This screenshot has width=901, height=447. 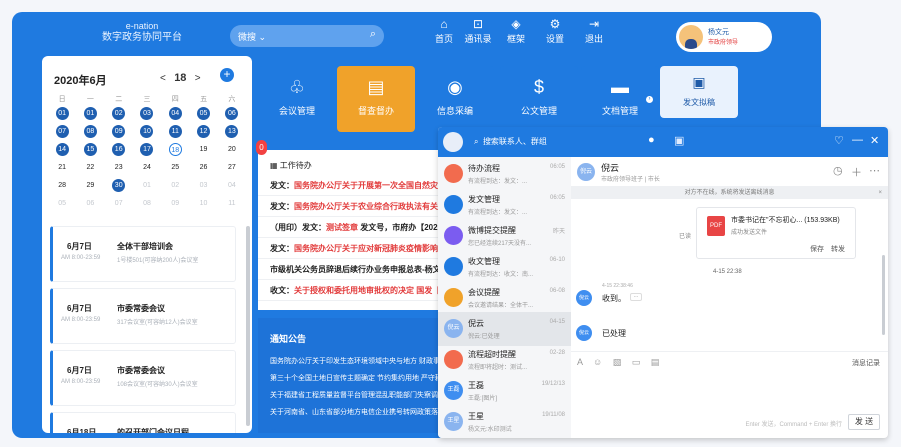 I want to click on conversation-item: 王磊 王磊 王磊:[图片] 19/12/13, so click(x=504, y=391).